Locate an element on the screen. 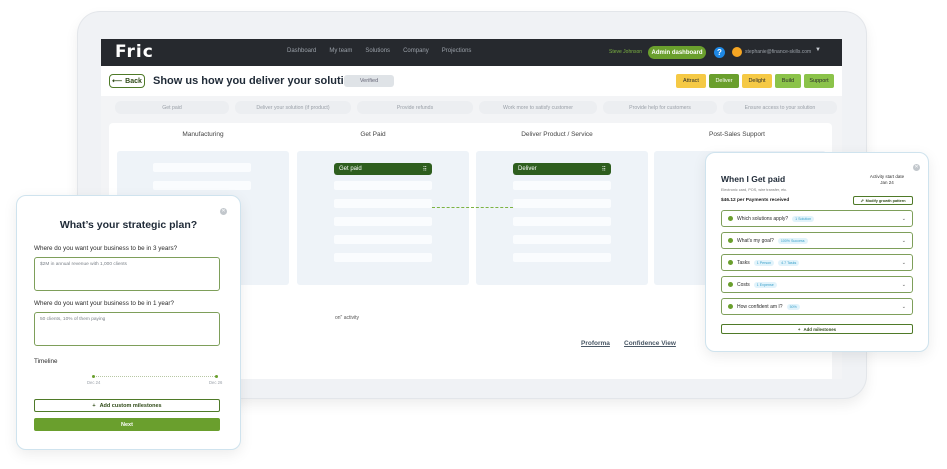  button-label: Add custom milestones is located at coordinates (130, 405).